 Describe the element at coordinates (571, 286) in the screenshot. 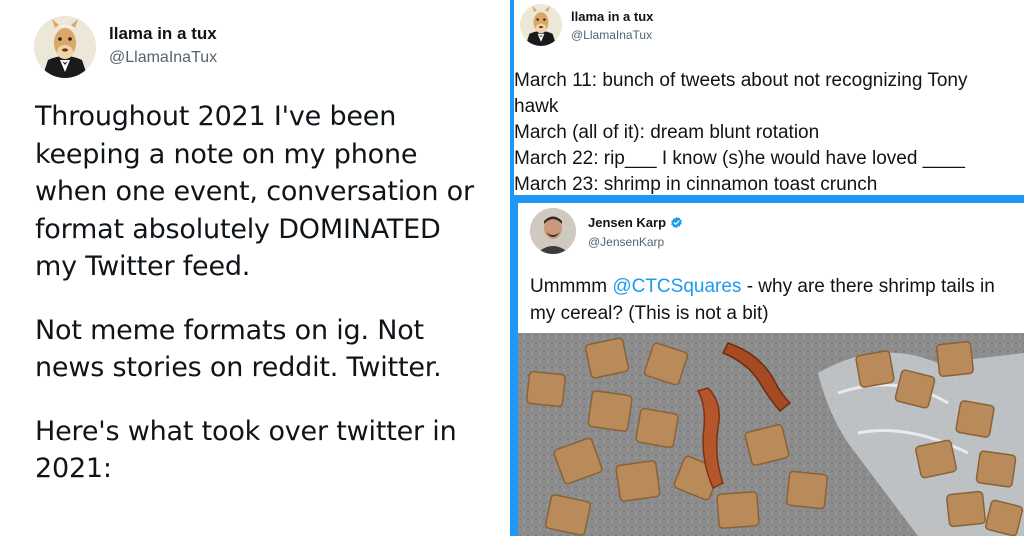

I see `tweet-text: Ummmm` at that location.